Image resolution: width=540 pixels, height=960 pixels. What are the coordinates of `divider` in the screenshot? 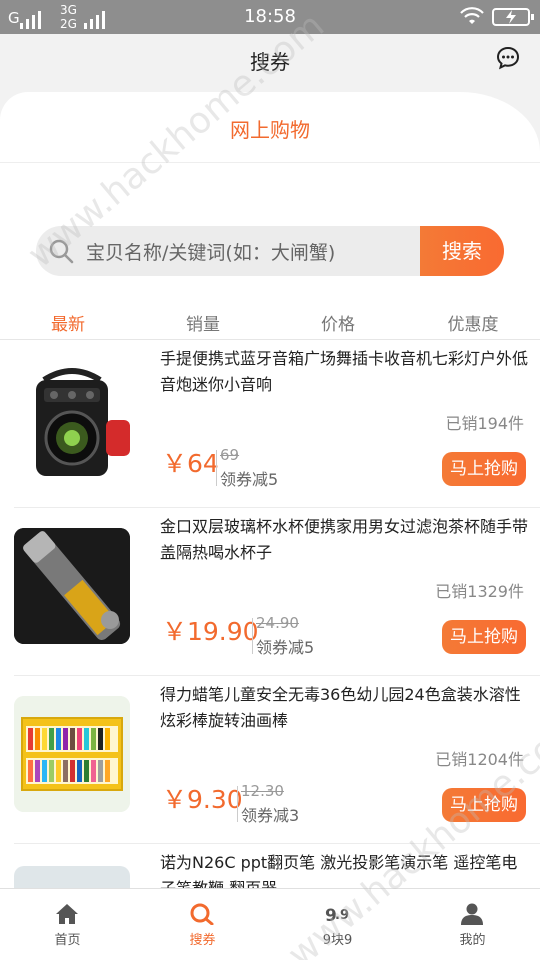 It's located at (270, 162).